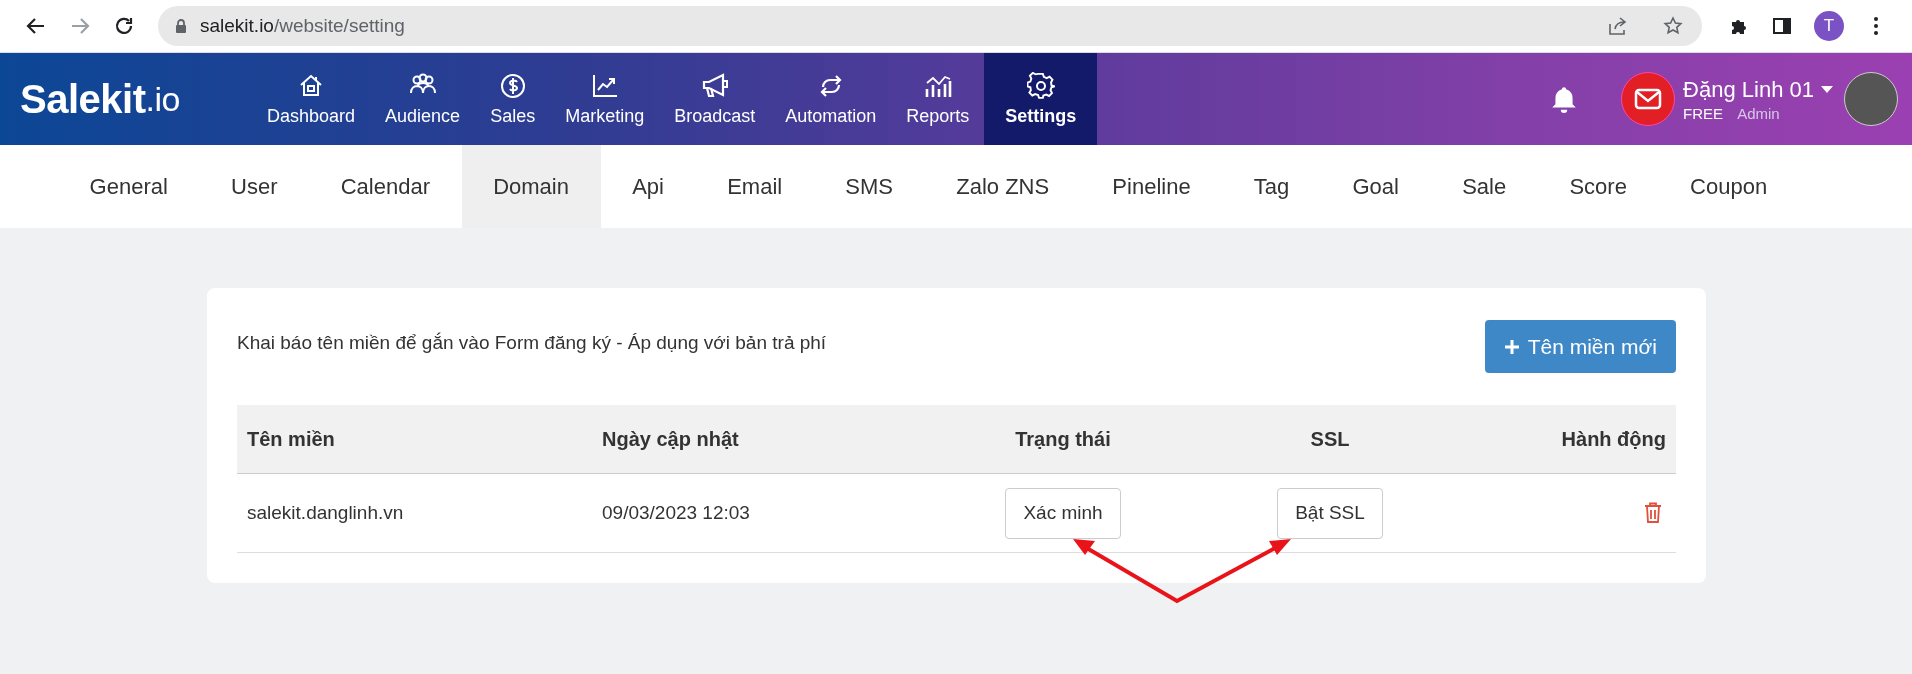  I want to click on gear-icon, so click(1040, 85).